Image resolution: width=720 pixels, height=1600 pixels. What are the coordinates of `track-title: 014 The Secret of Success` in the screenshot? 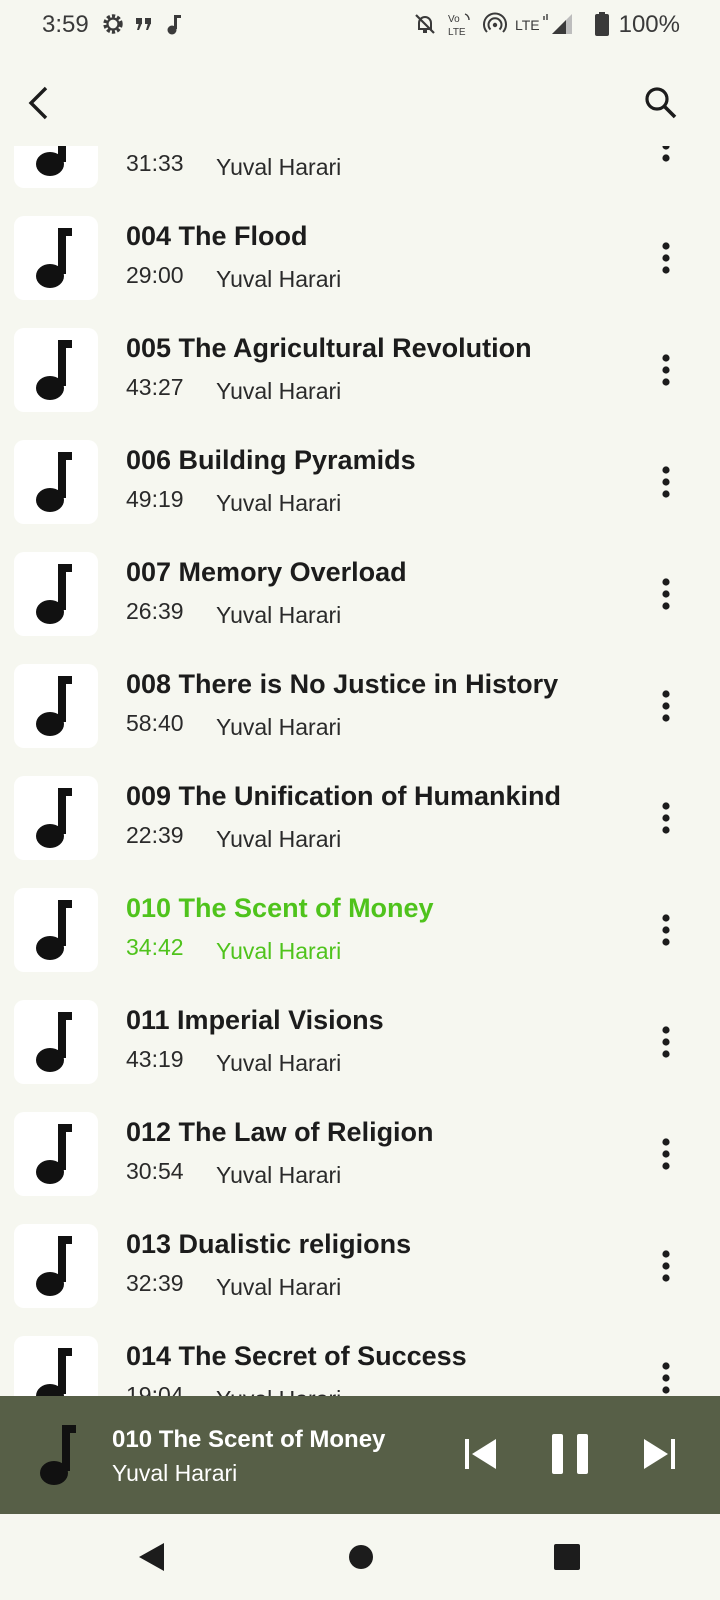 It's located at (296, 1356).